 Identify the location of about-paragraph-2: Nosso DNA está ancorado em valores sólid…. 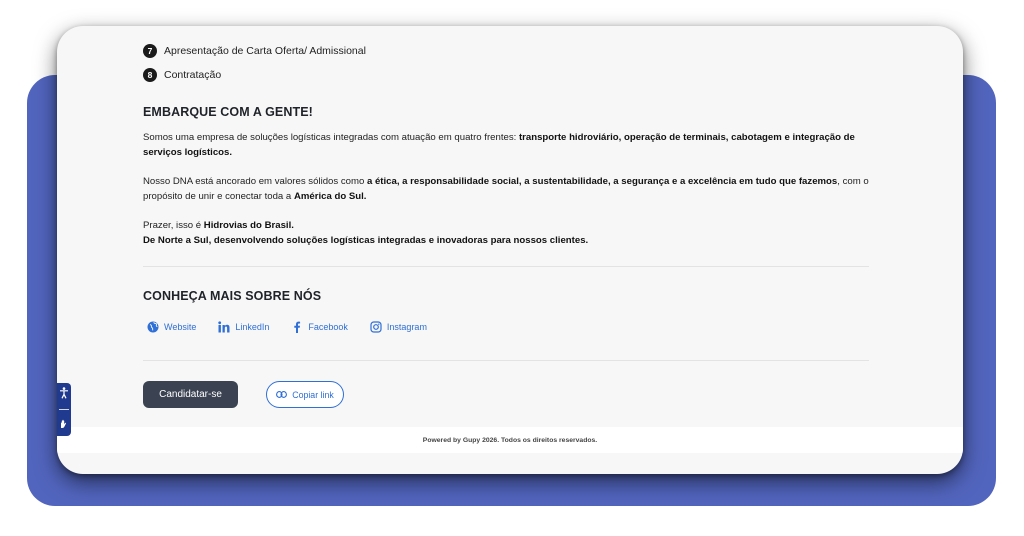
(506, 189).